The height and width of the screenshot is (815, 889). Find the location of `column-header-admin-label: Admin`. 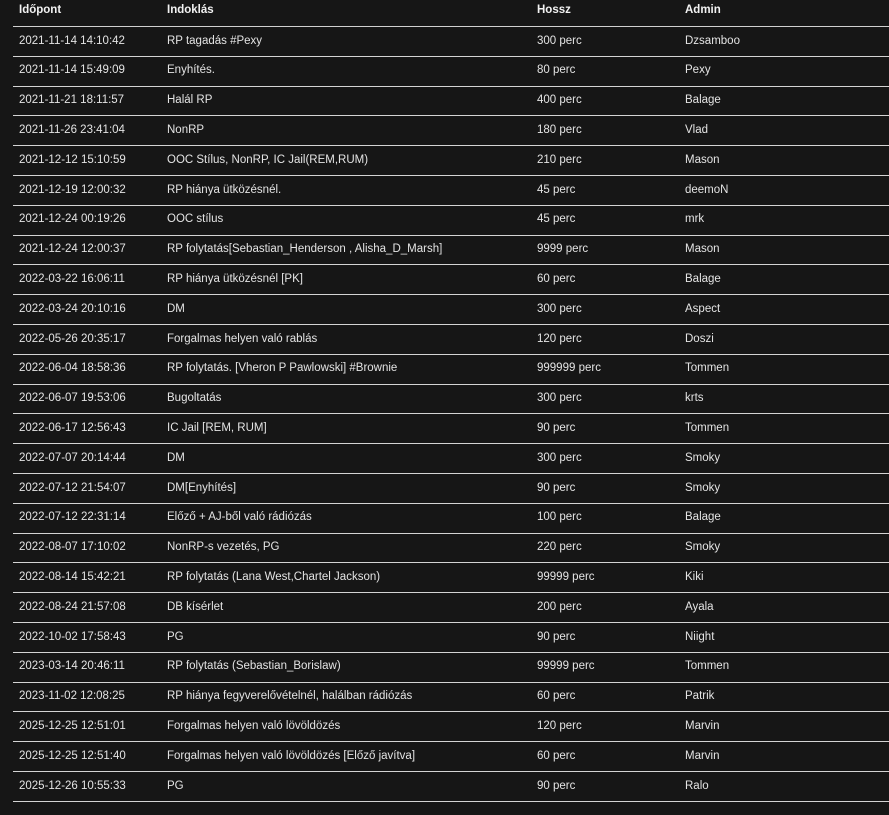

column-header-admin-label: Admin is located at coordinates (703, 10).